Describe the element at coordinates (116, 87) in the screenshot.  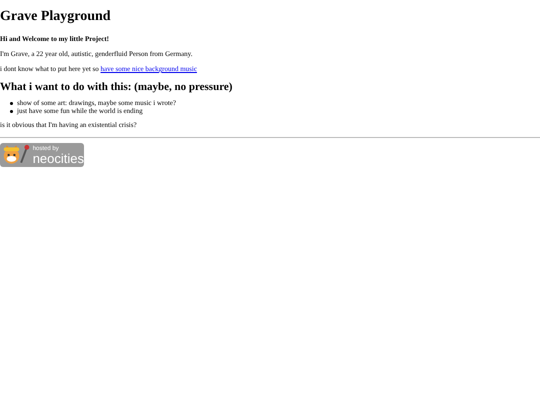
I see `section-heading: What i want to do with this: (maybe, no pressure)` at that location.